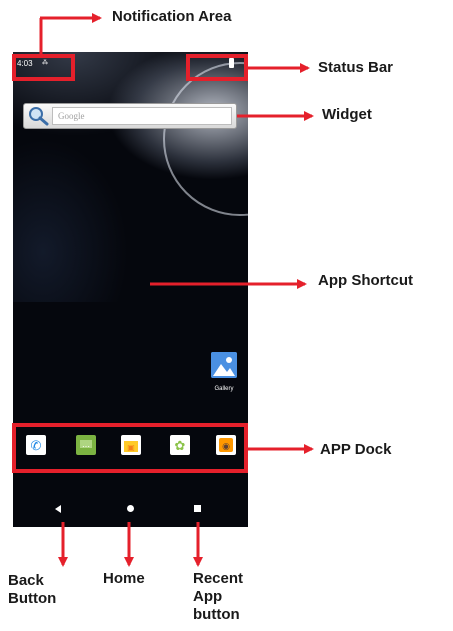 The width and height of the screenshot is (453, 631). What do you see at coordinates (347, 114) in the screenshot?
I see `widget-label: Widget` at bounding box center [347, 114].